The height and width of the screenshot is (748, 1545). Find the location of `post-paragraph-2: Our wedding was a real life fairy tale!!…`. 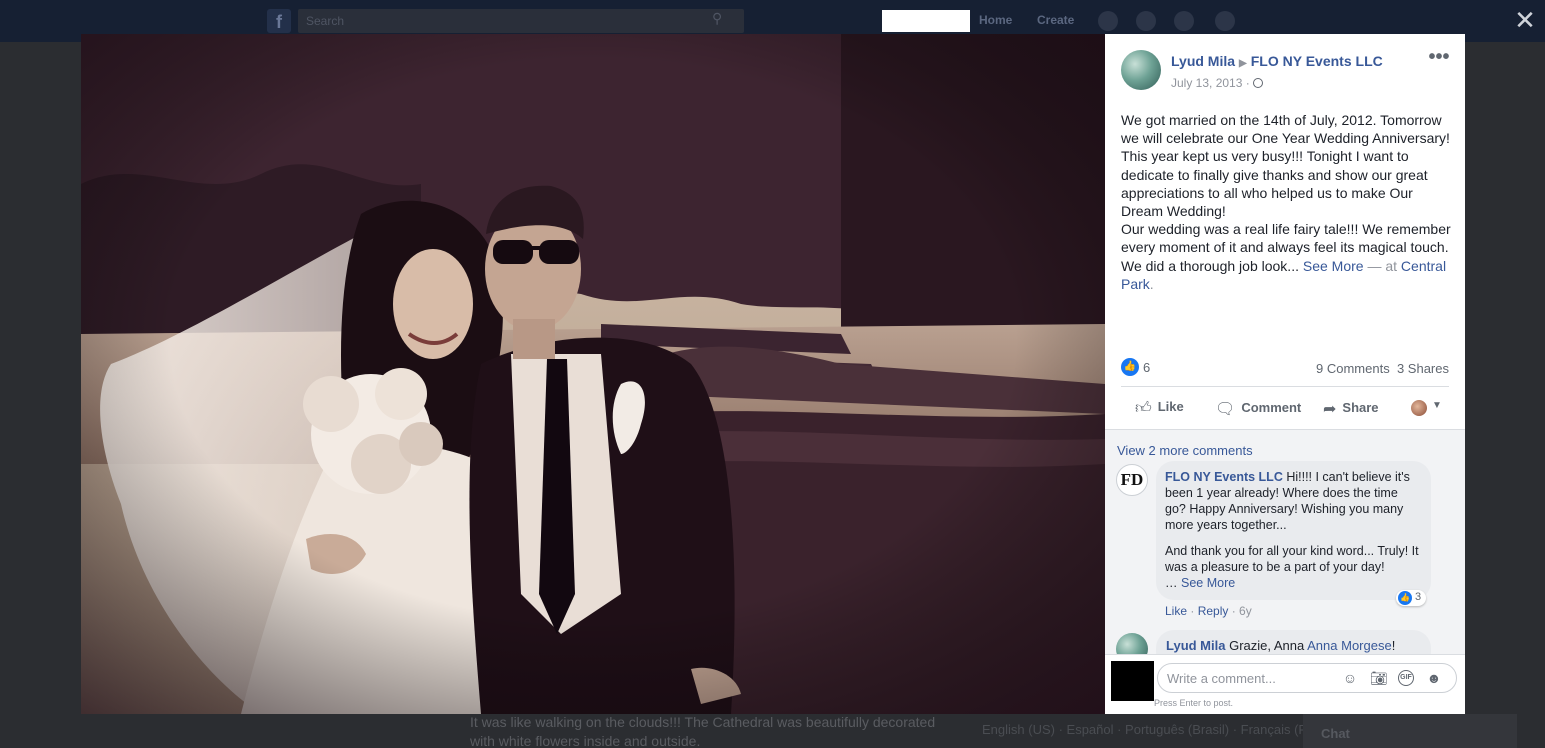

post-paragraph-2: Our wedding was a real life fairy tale!!… is located at coordinates (1286, 238).